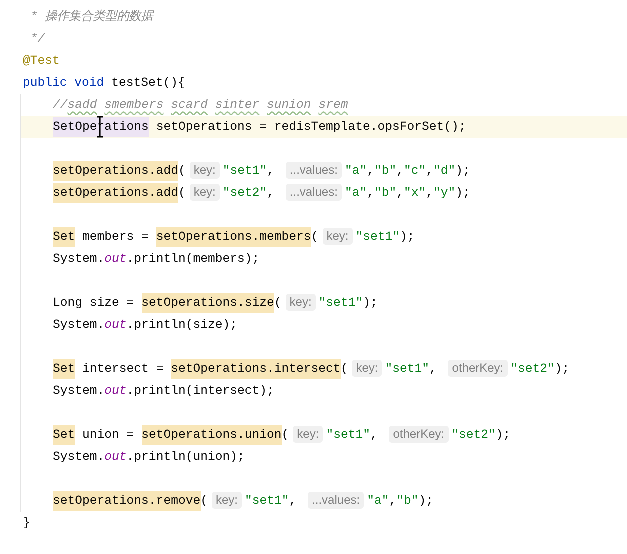 The width and height of the screenshot is (627, 554). I want to click on code-text: Long size =, so click(94, 303).